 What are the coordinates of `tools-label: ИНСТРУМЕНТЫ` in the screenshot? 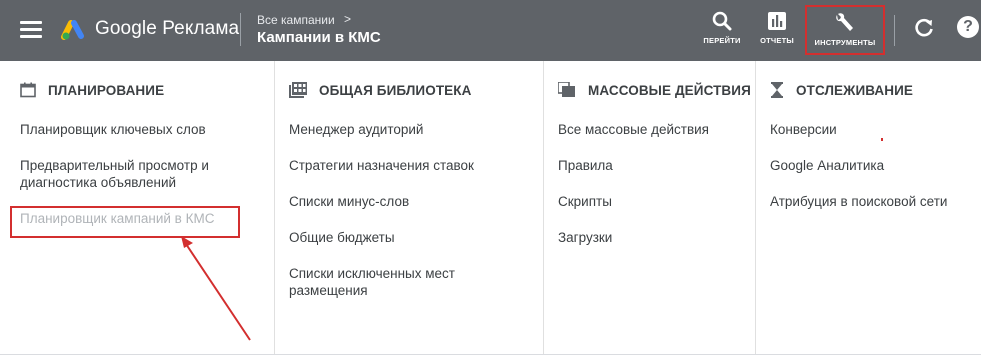 It's located at (845, 42).